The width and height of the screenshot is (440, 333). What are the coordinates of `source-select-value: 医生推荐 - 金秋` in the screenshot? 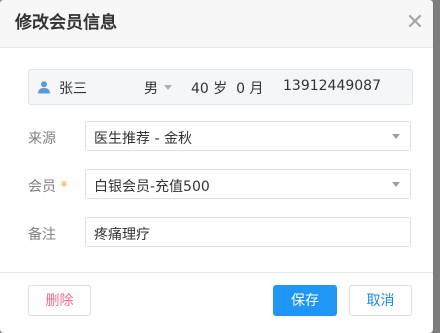 It's located at (143, 139).